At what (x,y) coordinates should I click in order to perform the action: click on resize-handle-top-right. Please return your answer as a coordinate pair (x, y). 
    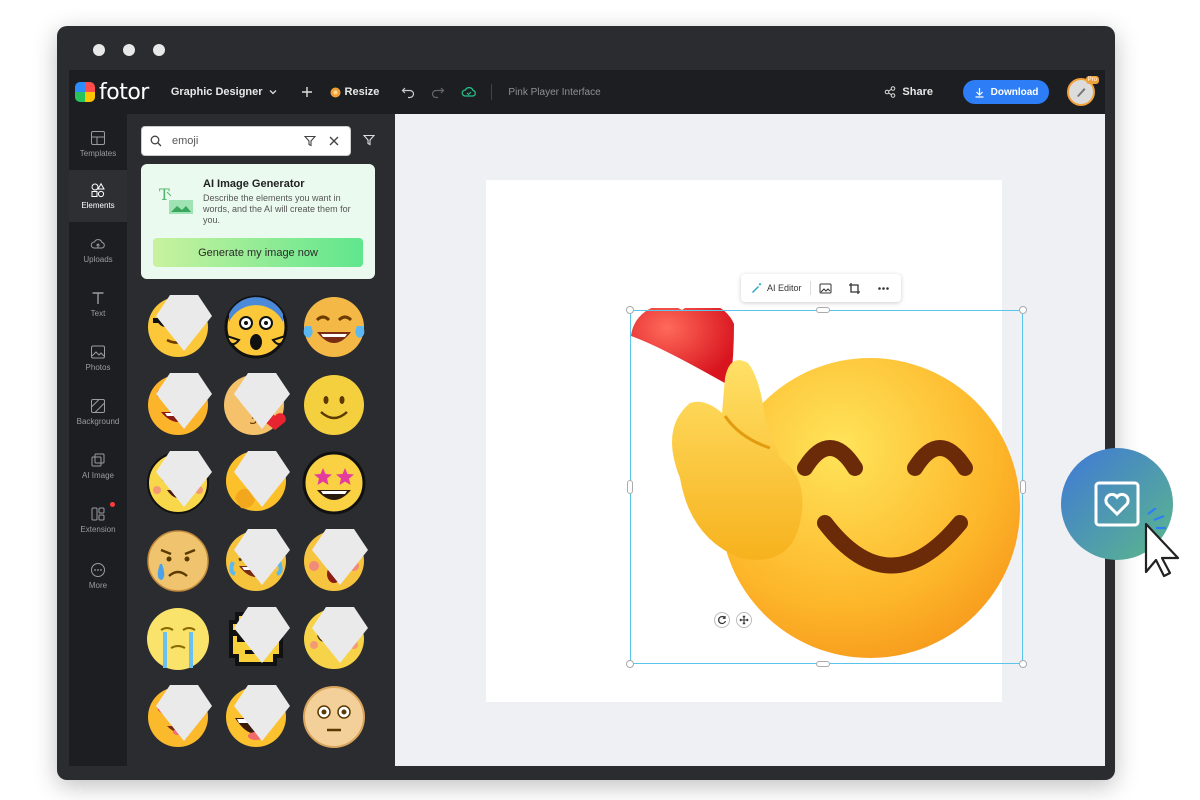
    Looking at the image, I should click on (1023, 310).